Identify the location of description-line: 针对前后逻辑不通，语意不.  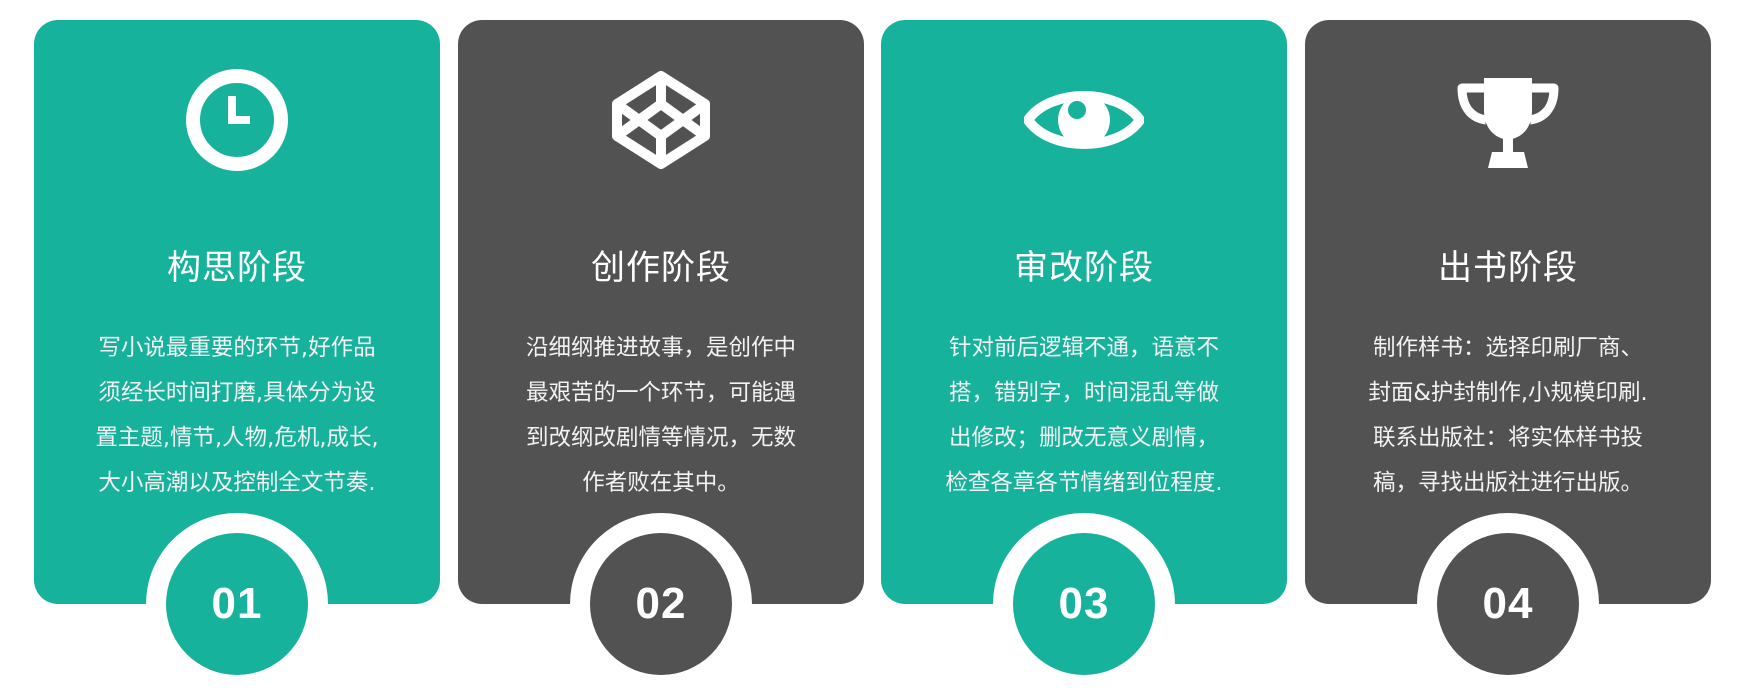
(1083, 348).